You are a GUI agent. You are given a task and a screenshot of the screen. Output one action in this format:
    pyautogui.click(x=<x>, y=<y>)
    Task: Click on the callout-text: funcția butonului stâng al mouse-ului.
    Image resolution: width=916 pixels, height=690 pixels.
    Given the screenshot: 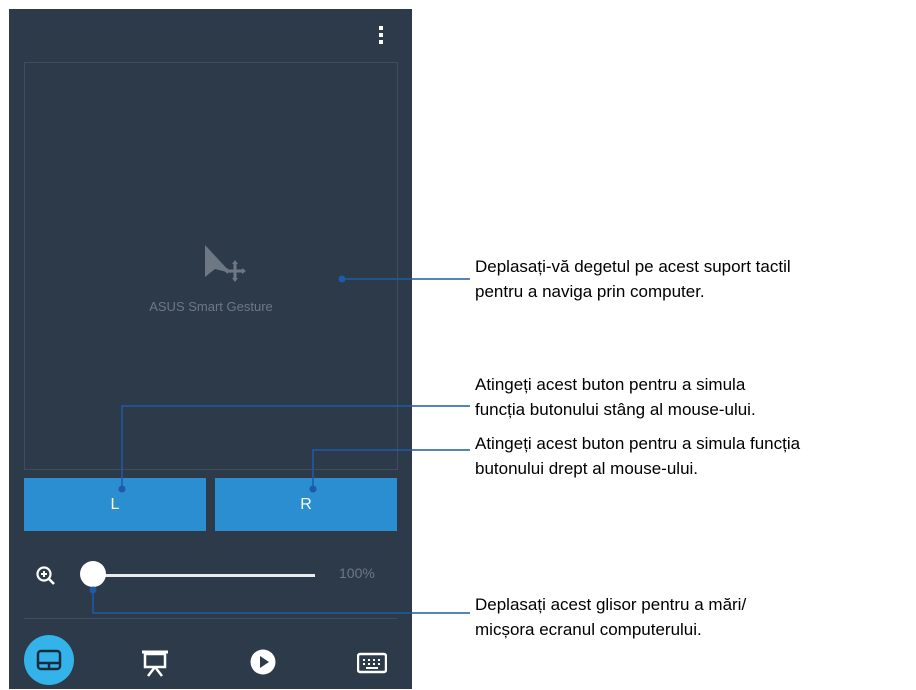 What is the action you would take?
    pyautogui.click(x=615, y=409)
    